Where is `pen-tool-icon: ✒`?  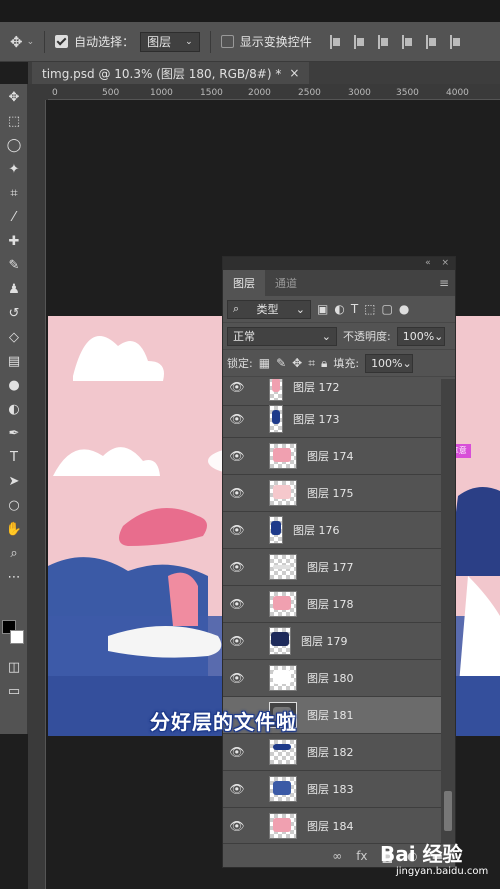
pen-tool-icon: ✒ is located at coordinates (14, 434).